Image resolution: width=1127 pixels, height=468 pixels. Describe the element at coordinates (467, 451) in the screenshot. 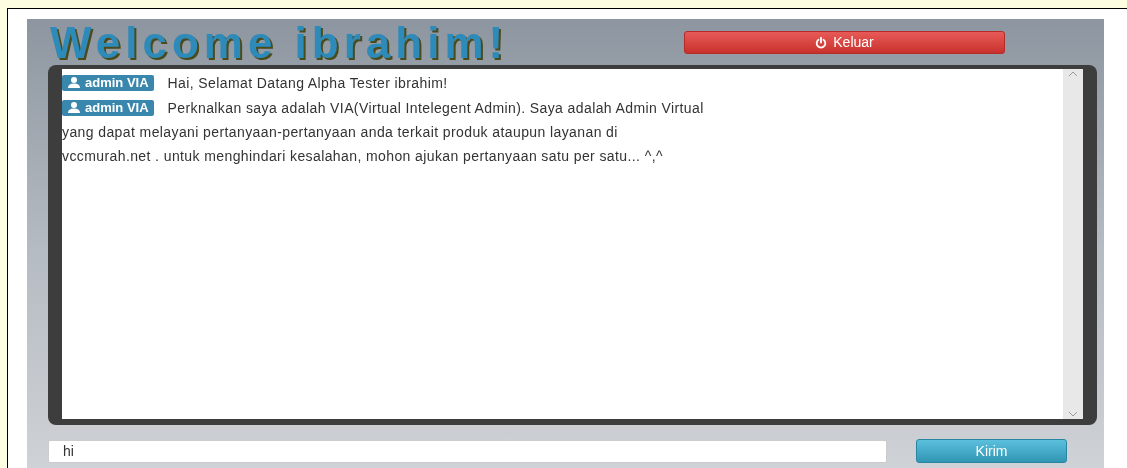

I see `message-input: hi` at that location.